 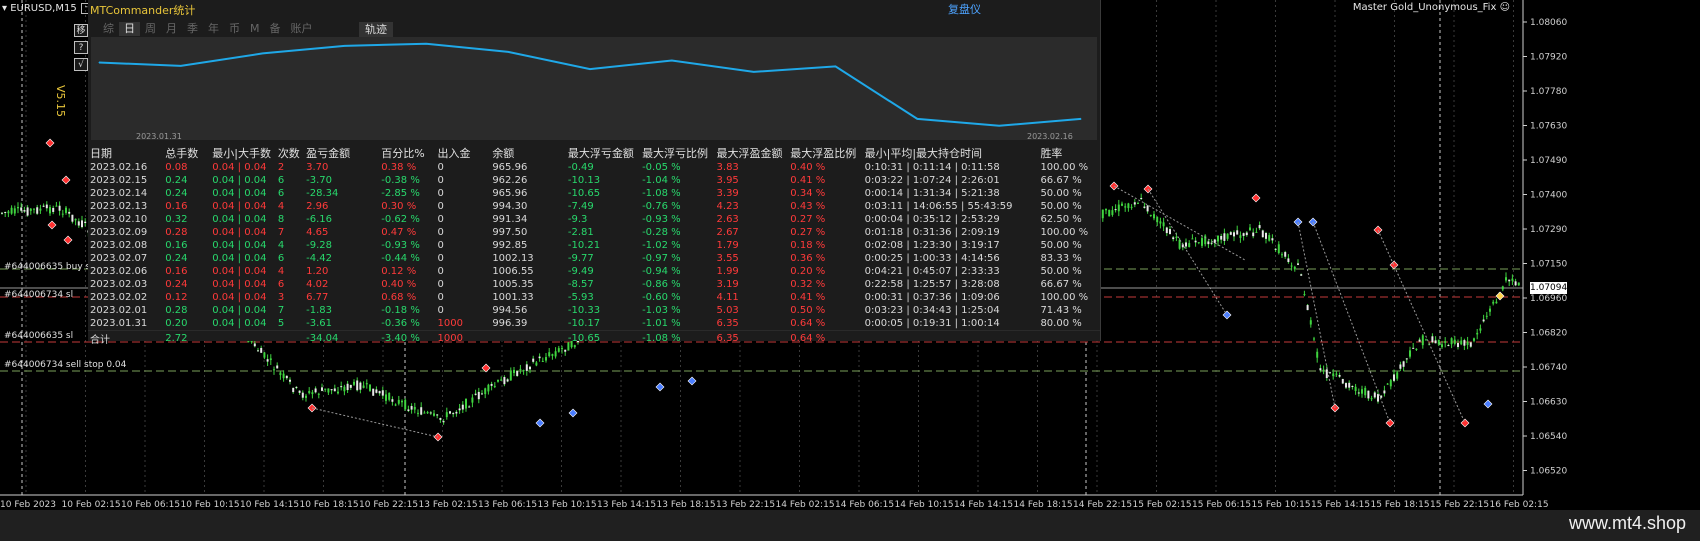 What do you see at coordinates (964, 9) in the screenshot?
I see `replay-button: 复盘仪` at bounding box center [964, 9].